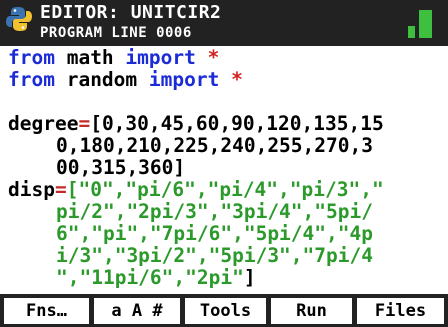 This screenshot has height=327, width=448. Describe the element at coordinates (131, 12) in the screenshot. I see `editor-title: EDITOR: UNITCIR2` at that location.